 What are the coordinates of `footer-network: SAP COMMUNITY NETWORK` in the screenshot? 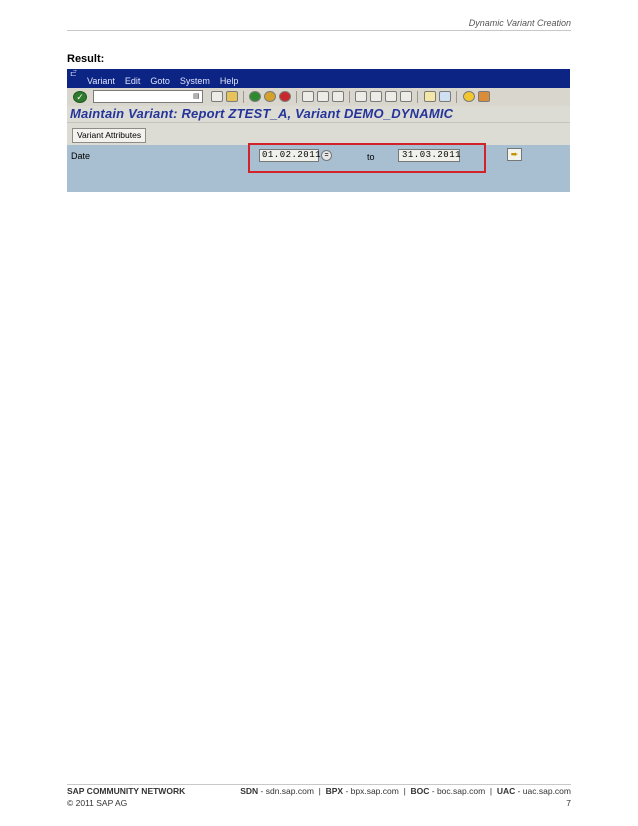 It's located at (126, 791).